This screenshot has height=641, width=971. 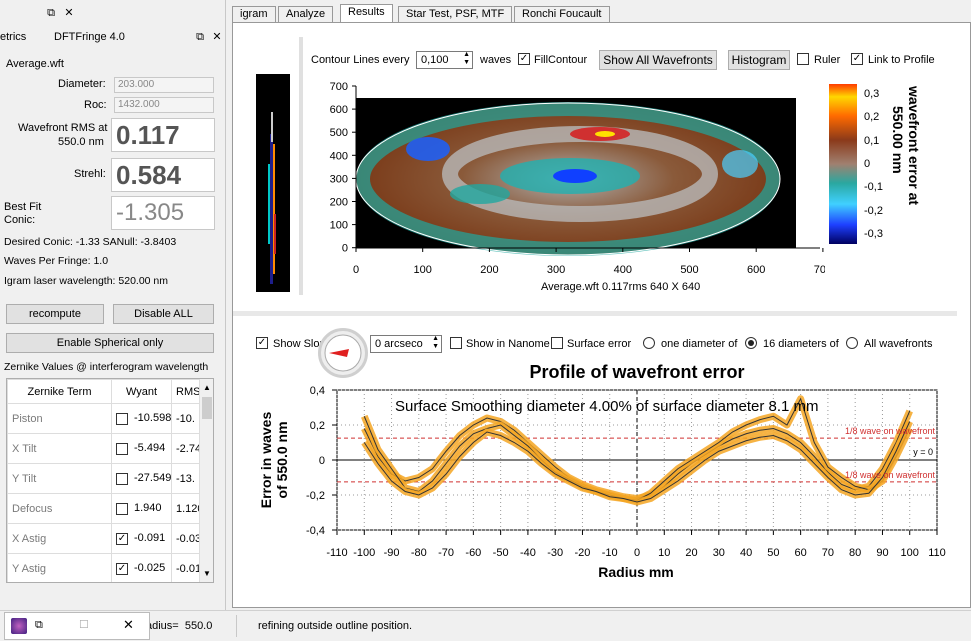 I want to click on zernike-wyant-cell: 1.940, so click(x=141, y=508).